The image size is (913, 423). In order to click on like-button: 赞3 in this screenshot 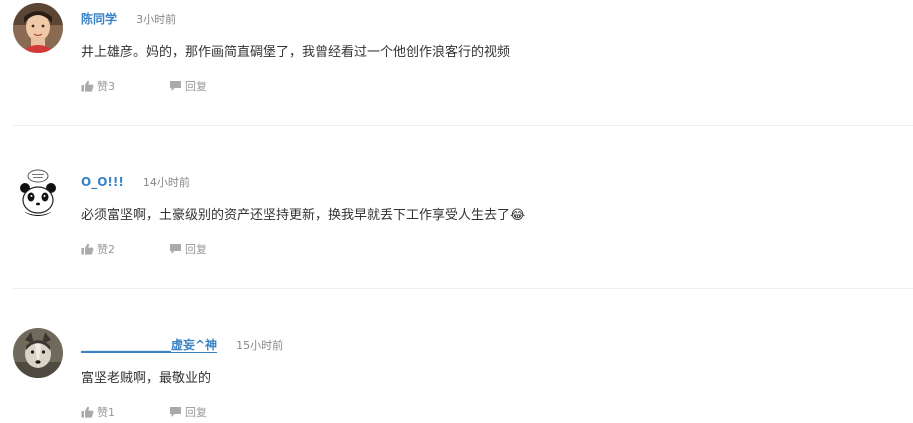, I will do `click(98, 86)`.